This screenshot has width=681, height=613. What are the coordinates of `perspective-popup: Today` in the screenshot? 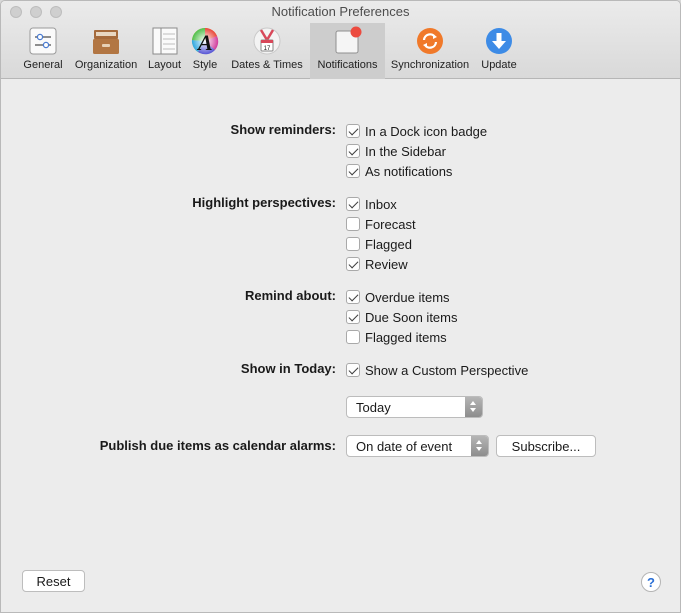 It's located at (414, 407).